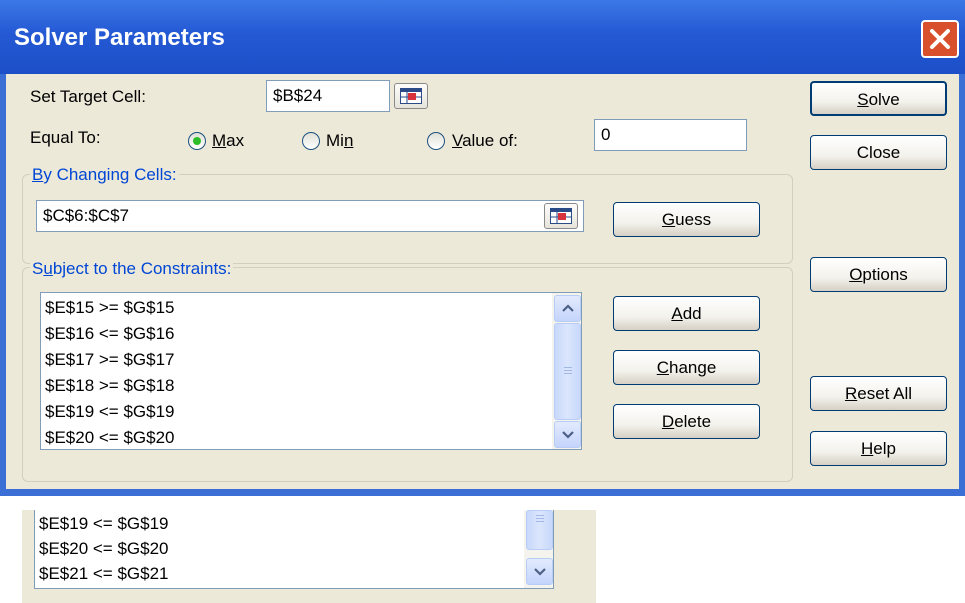  I want to click on list-item: $E$21 <= $G$21, so click(104, 574).